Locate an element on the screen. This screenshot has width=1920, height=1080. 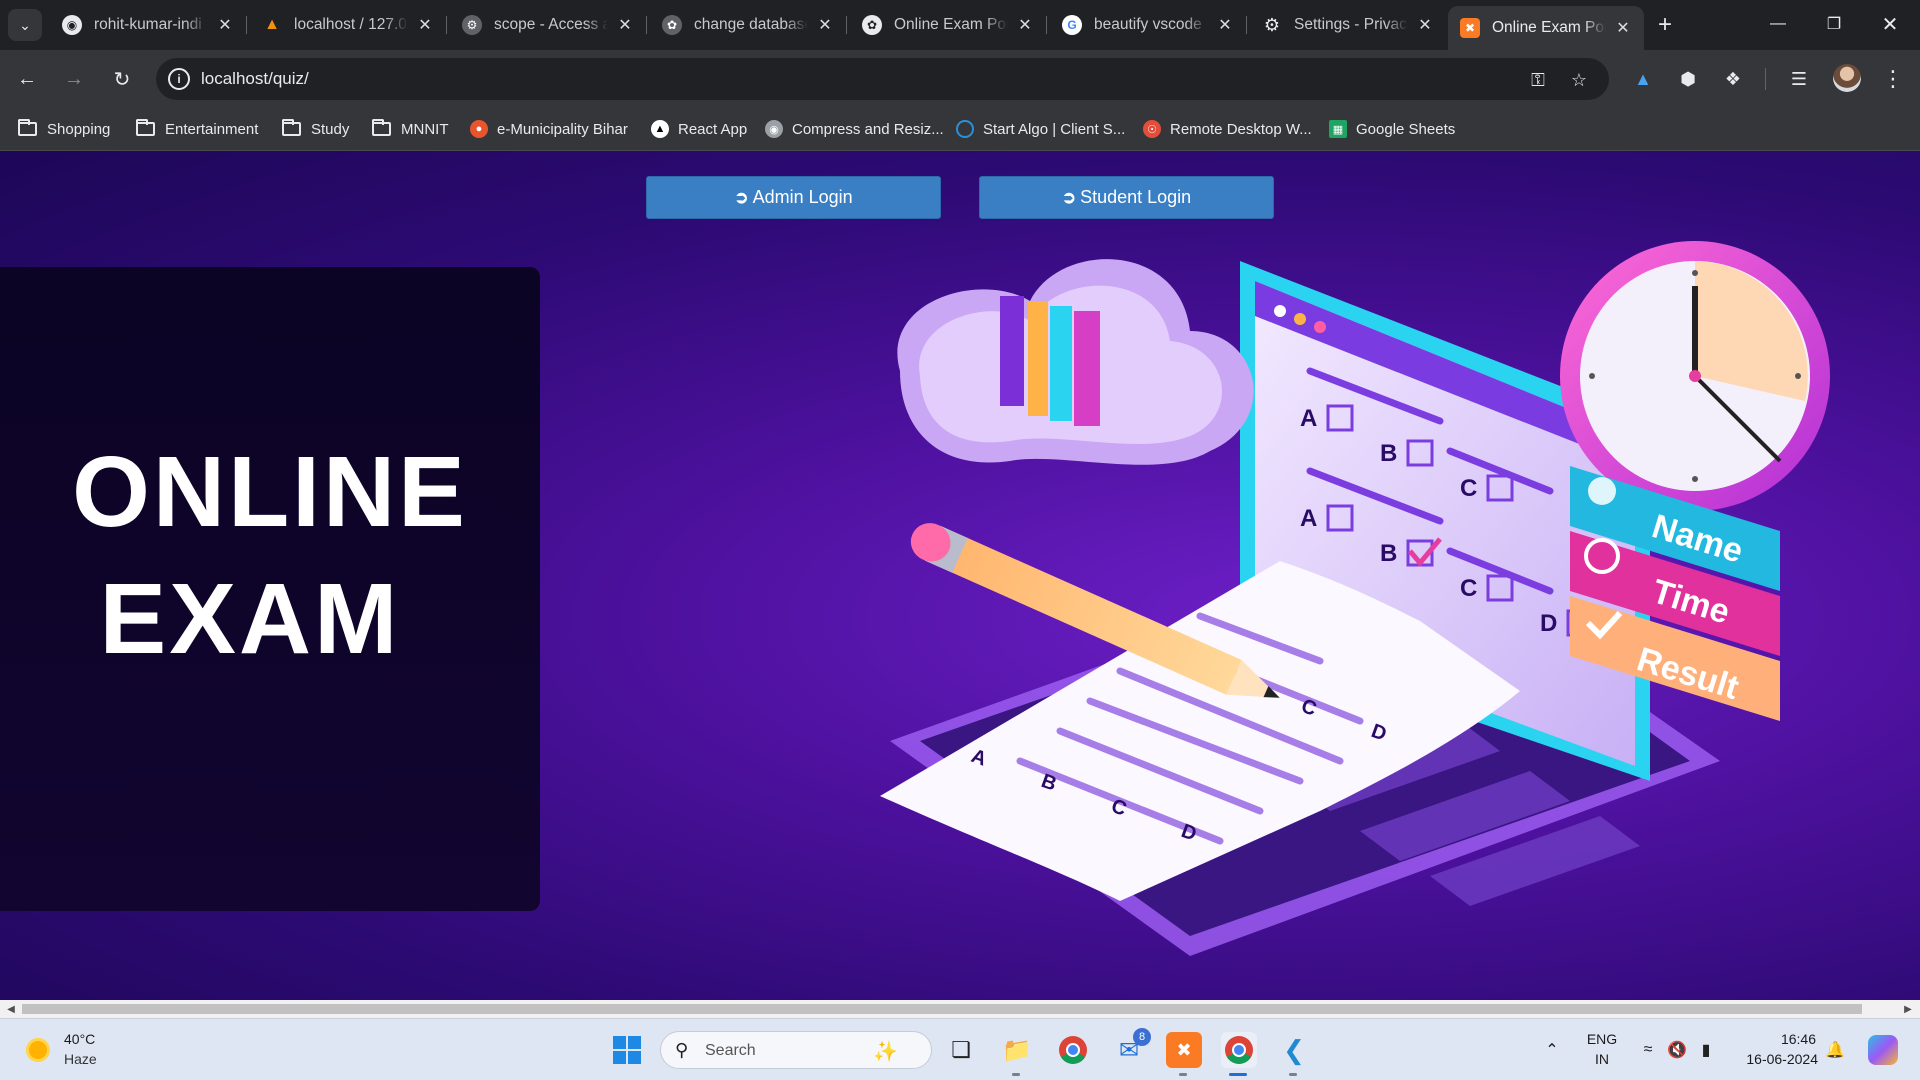
tab-beautify-vscode: G beautify vscode ✕ is located at coordinates (1148, 25).